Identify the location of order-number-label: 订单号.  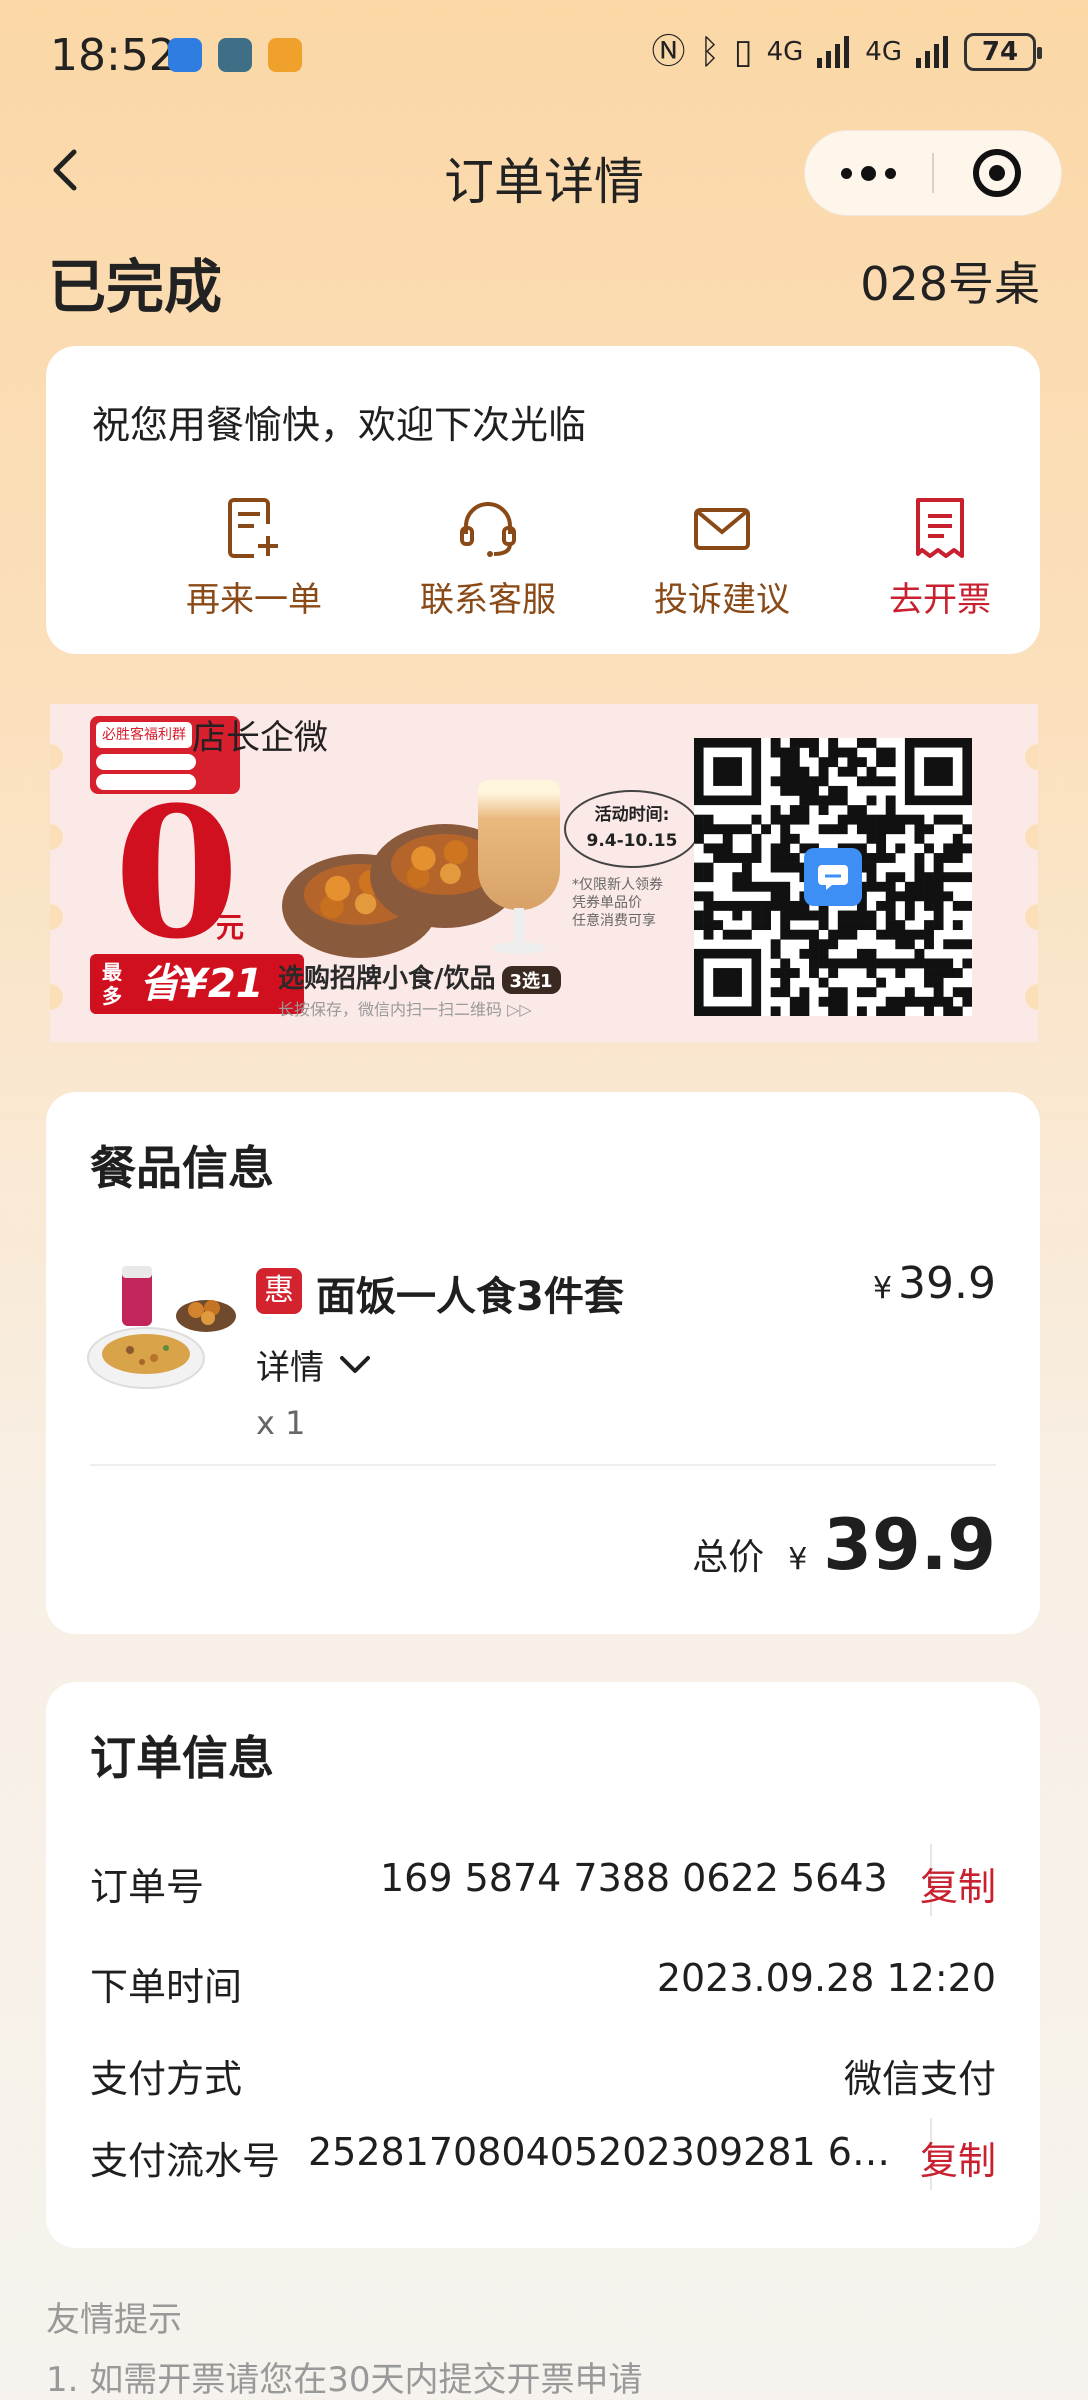
(147, 1887).